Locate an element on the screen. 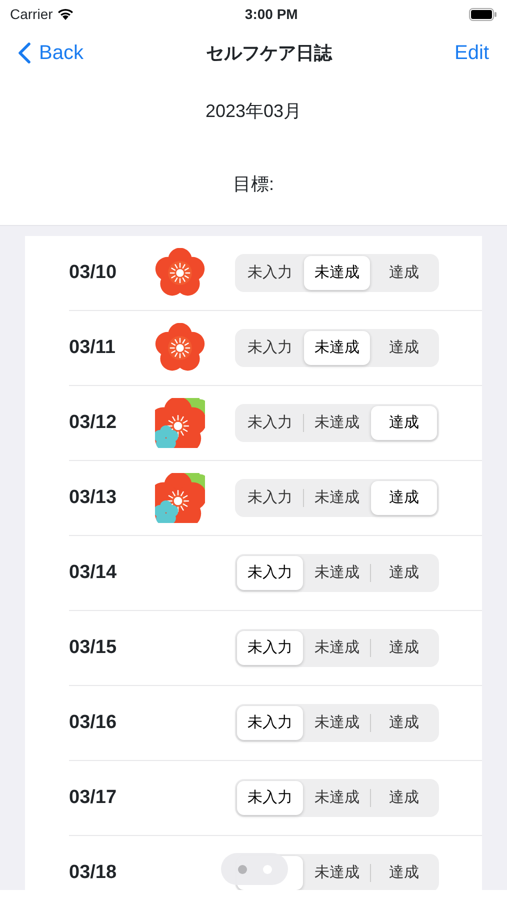 The height and width of the screenshot is (900, 507). clock-time: 3:00 PM is located at coordinates (271, 14).